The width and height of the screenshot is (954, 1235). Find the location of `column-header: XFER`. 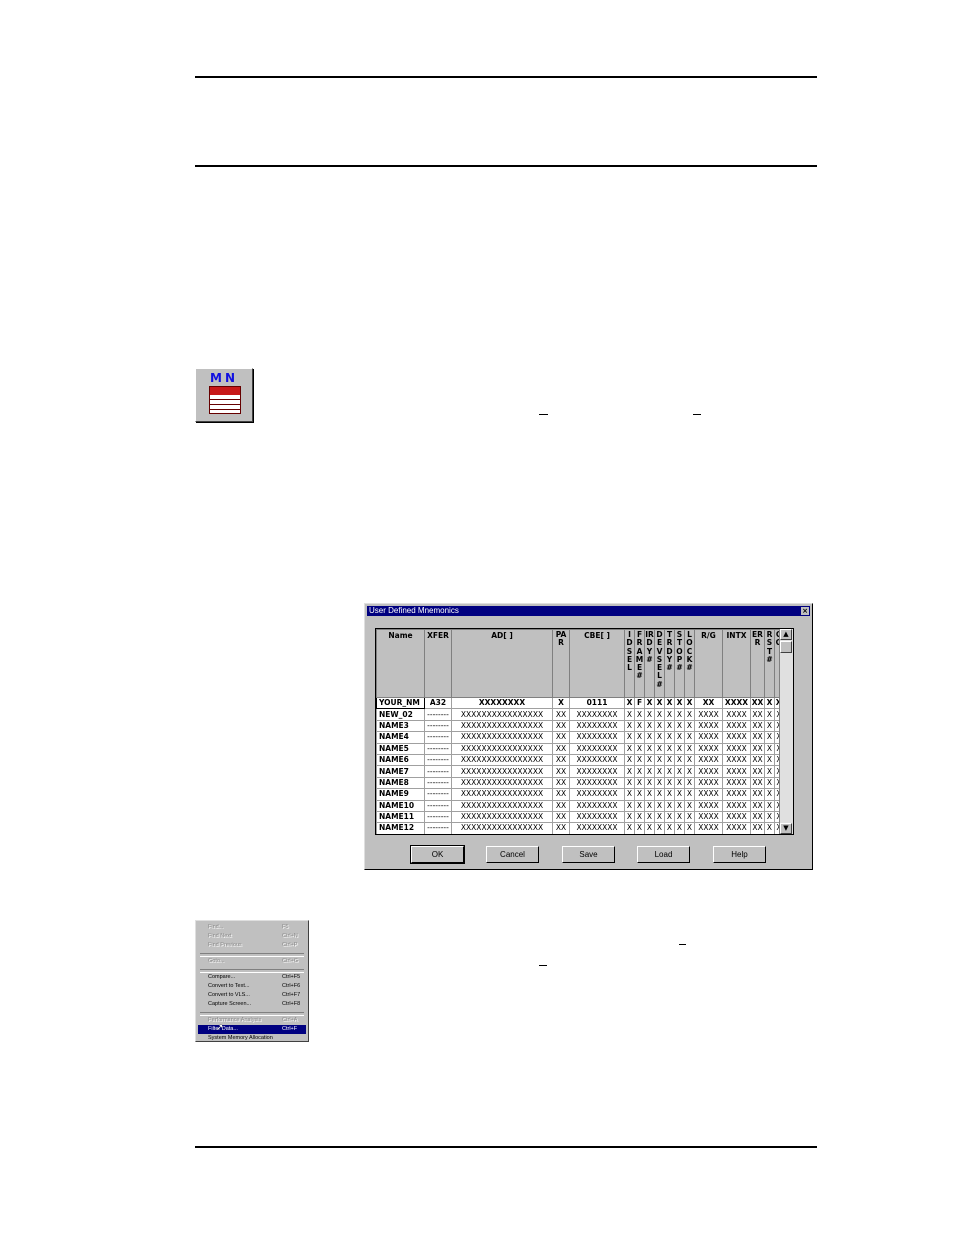

column-header: XFER is located at coordinates (438, 663).